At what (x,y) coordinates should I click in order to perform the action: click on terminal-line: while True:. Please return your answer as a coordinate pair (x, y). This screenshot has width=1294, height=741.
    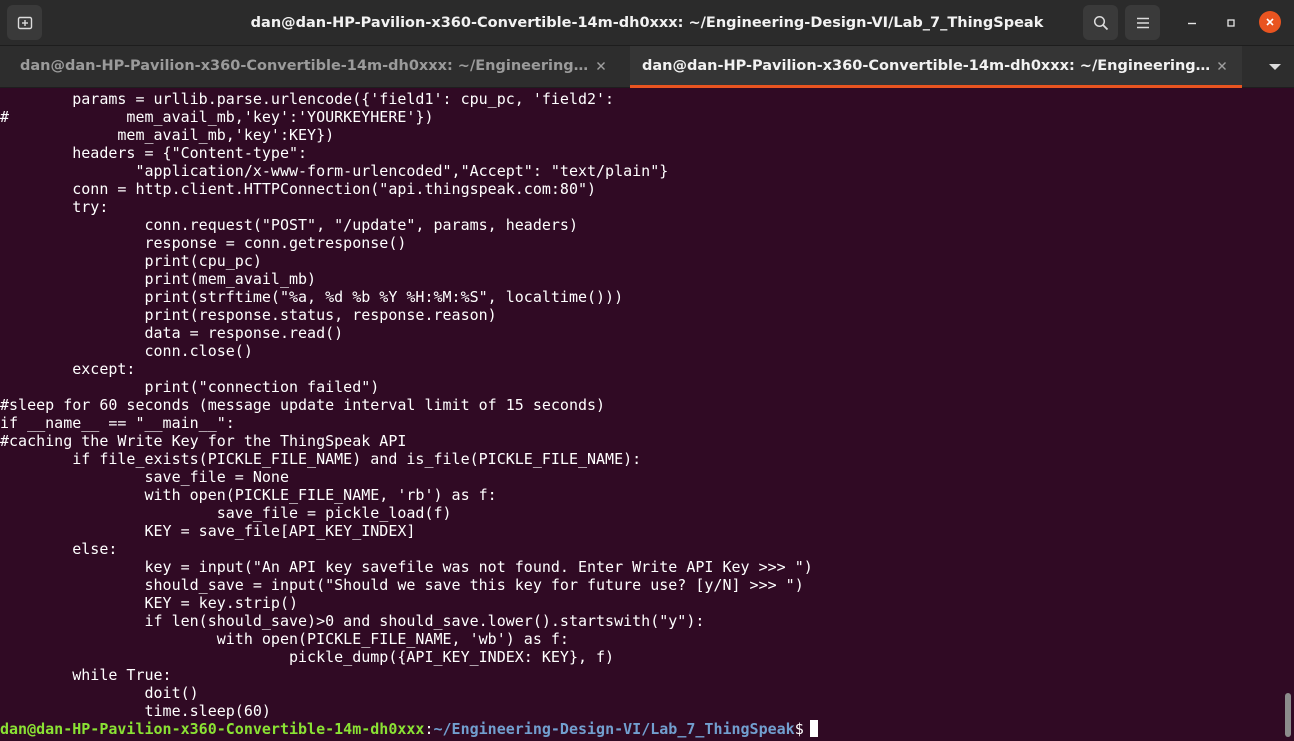
    Looking at the image, I should click on (86, 675).